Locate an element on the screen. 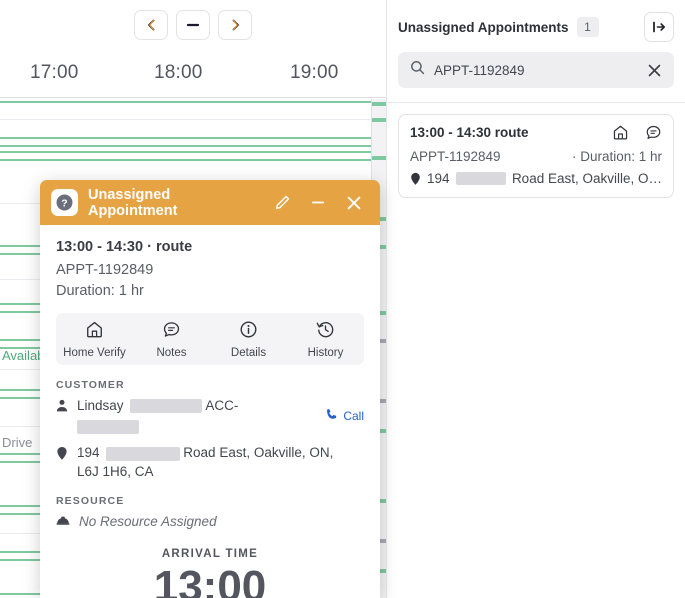  modal-duration: Duration: 1 hr is located at coordinates (100, 291).